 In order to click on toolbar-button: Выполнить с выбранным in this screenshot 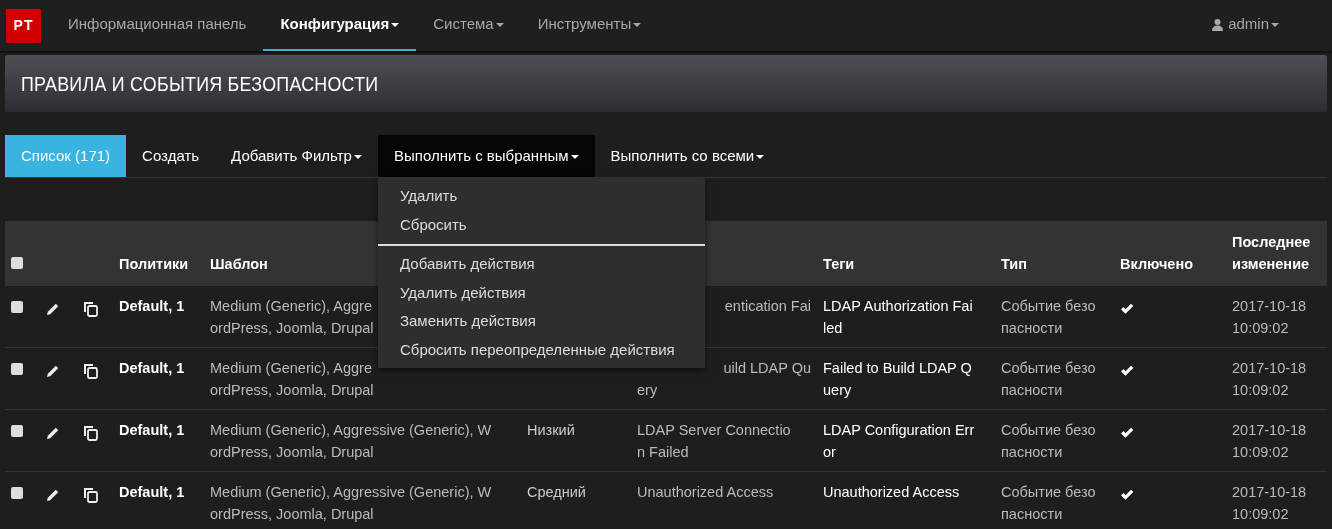, I will do `click(486, 156)`.